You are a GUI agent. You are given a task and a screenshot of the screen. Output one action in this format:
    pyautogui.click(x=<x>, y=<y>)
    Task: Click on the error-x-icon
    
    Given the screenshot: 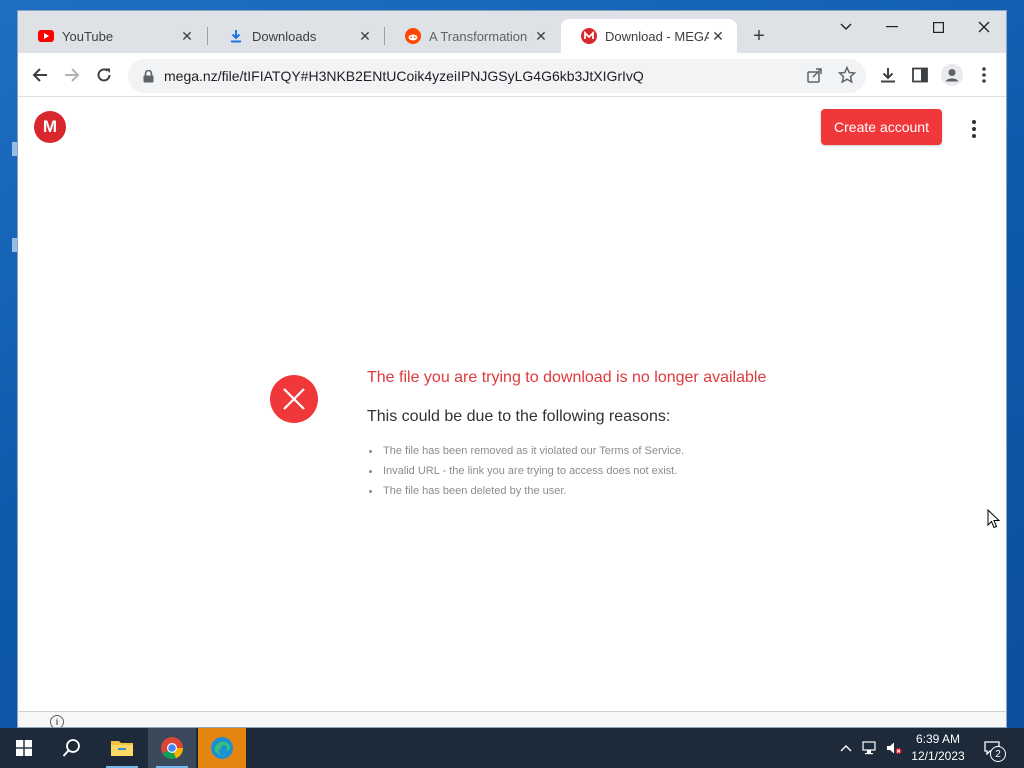 What is the action you would take?
    pyautogui.click(x=294, y=399)
    